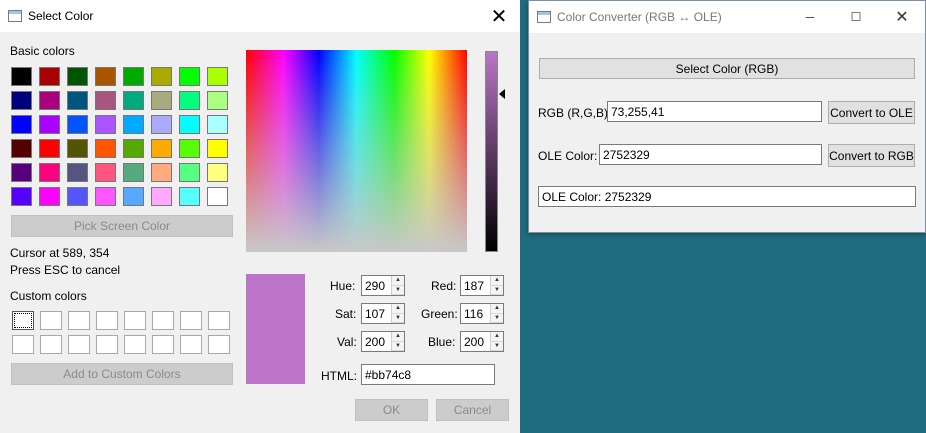 The width and height of the screenshot is (926, 433). Describe the element at coordinates (122, 374) in the screenshot. I see `add-to-custom-colors-button: Add to Custom Colors` at that location.